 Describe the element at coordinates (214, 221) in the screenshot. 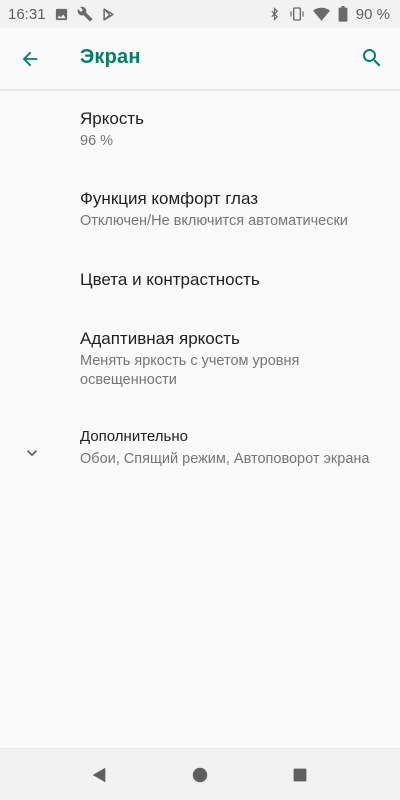

I see `setting-eye-comfort-summary: Отключен/Не включится автоматически` at that location.